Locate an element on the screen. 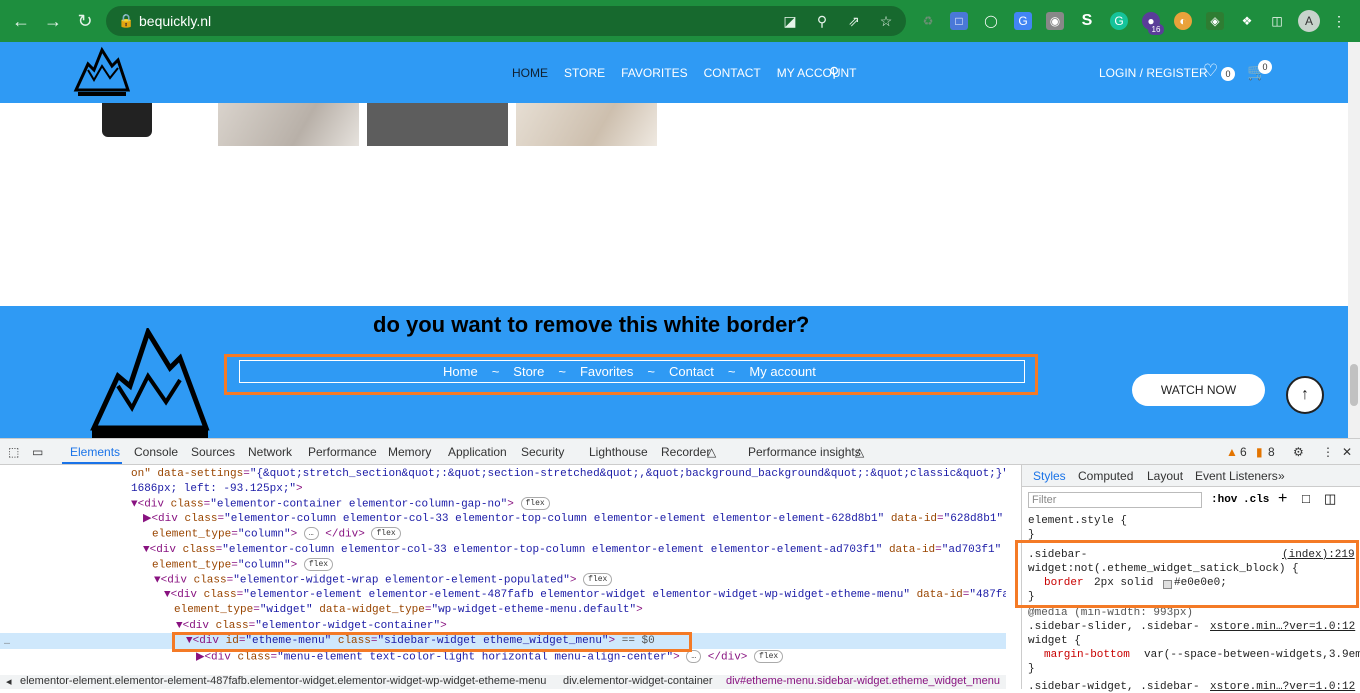  camera-extension-icon: ◉ is located at coordinates (1055, 21).